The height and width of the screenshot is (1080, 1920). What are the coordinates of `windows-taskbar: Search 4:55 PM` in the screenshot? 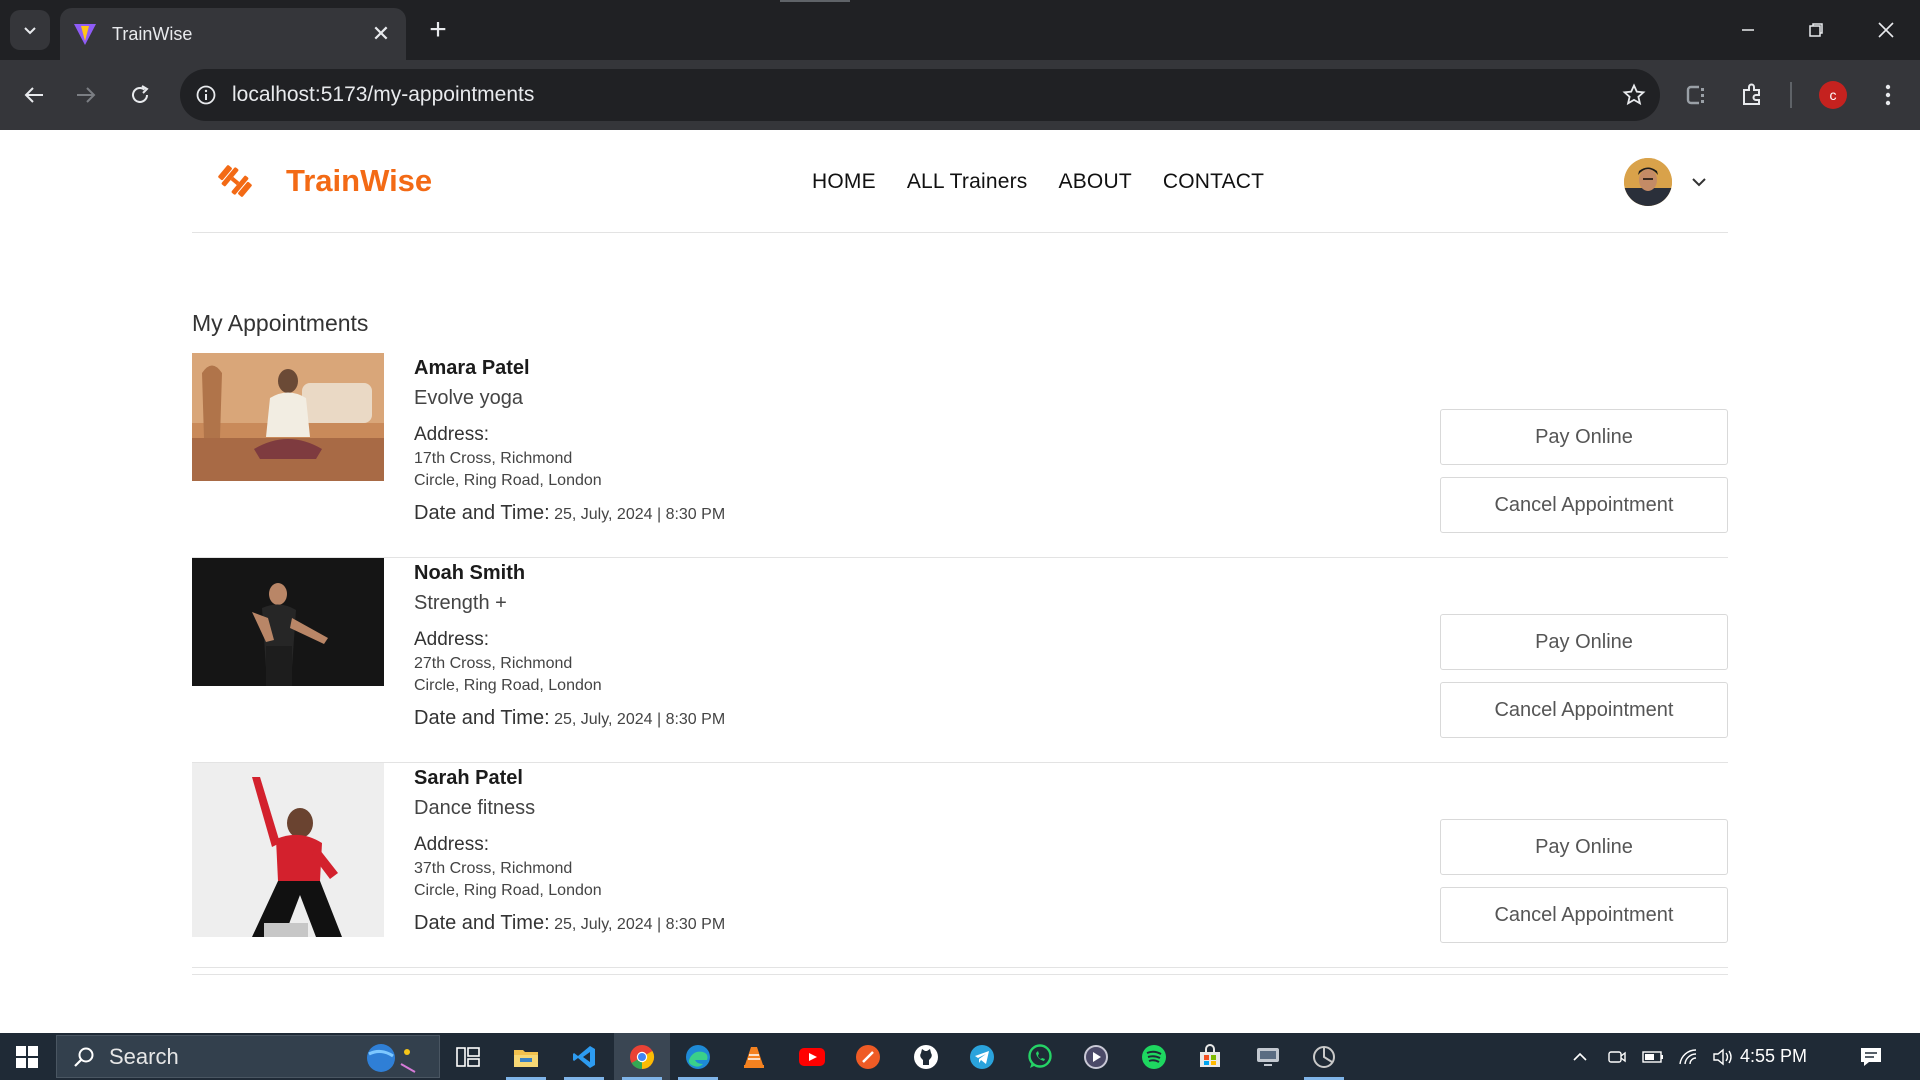 It's located at (960, 1056).